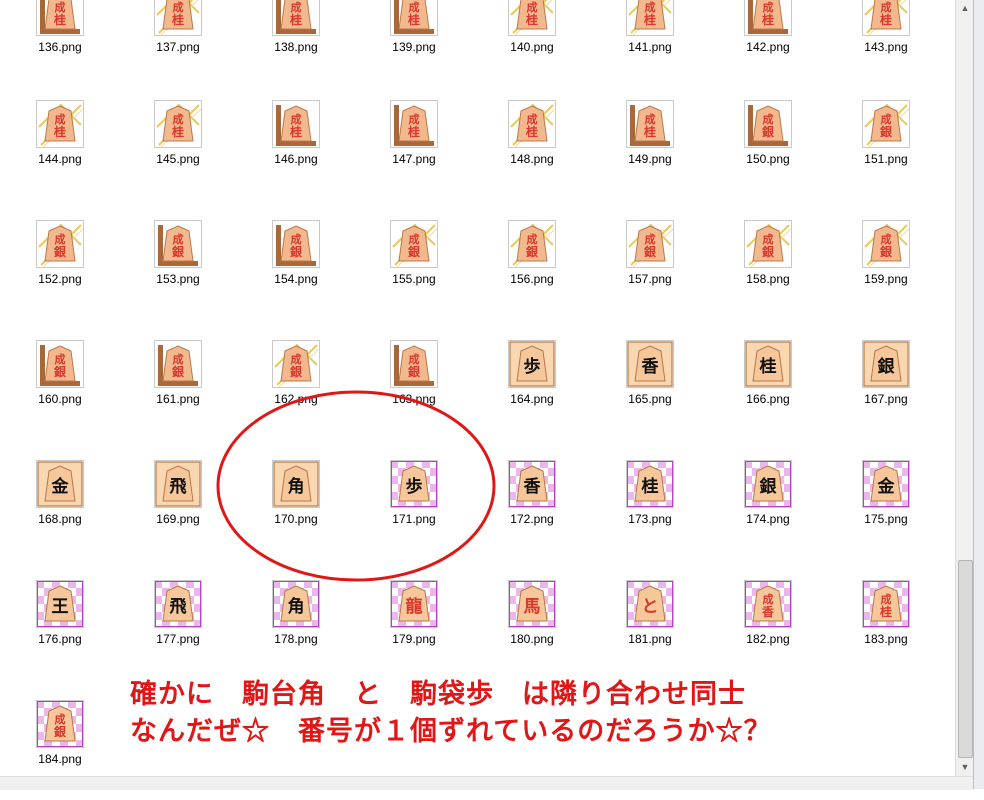  What do you see at coordinates (645, 390) in the screenshot?
I see `file-item: 香 165.png` at bounding box center [645, 390].